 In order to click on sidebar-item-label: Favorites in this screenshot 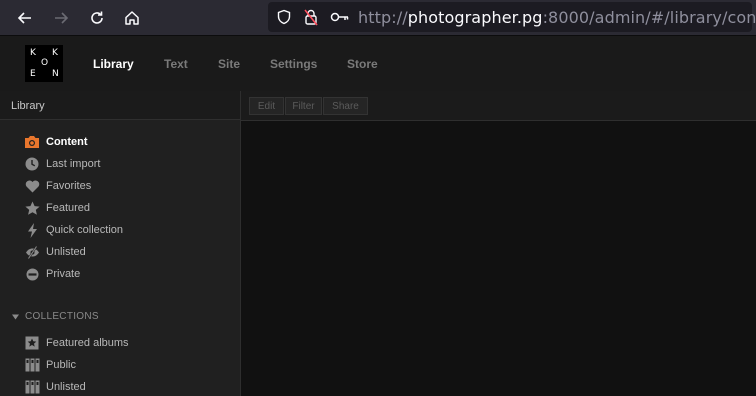, I will do `click(69, 186)`.